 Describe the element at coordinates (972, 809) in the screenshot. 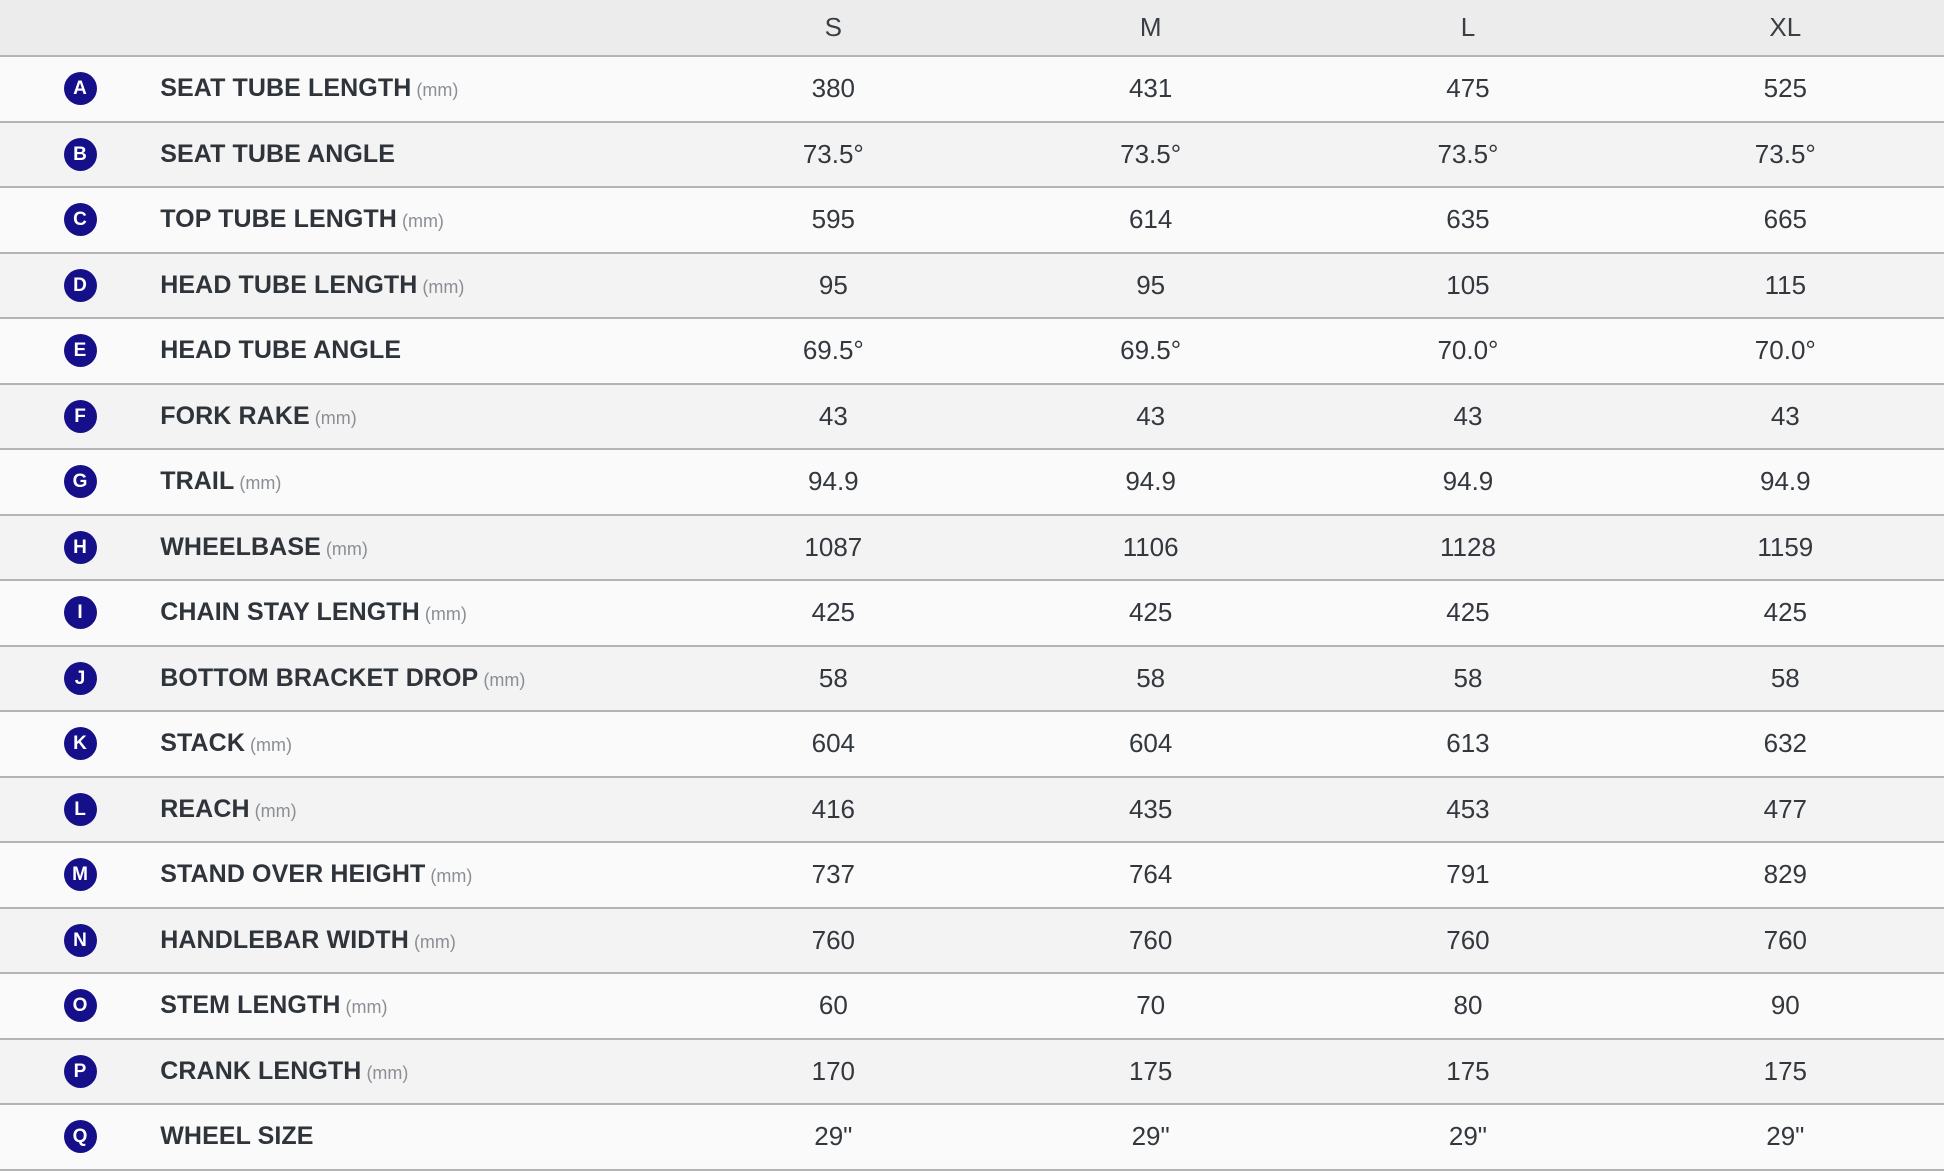

I see `table-row: L REACH (mm) 416 435 453 477` at that location.